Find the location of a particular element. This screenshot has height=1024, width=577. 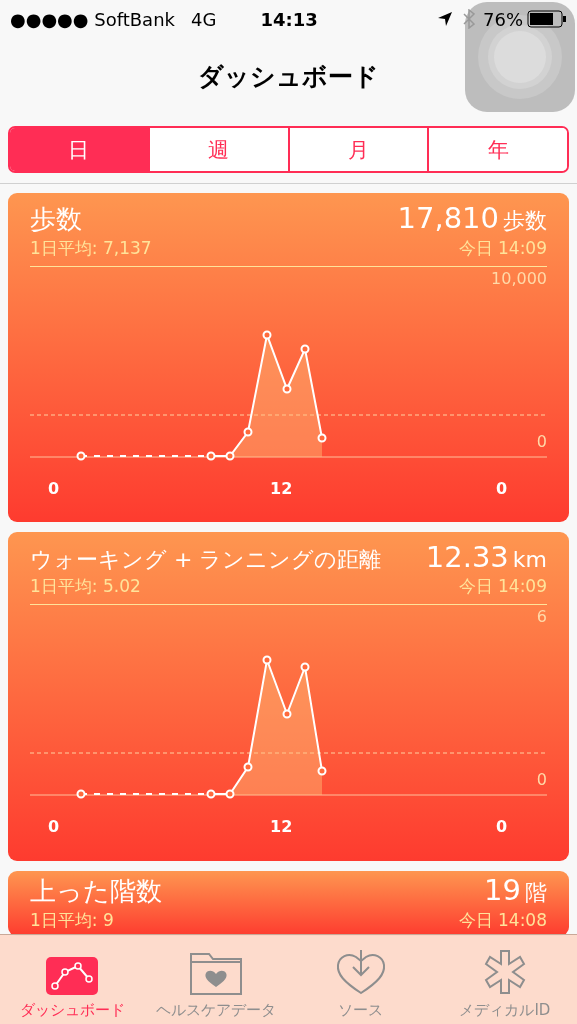

network-label: 4G is located at coordinates (204, 19).